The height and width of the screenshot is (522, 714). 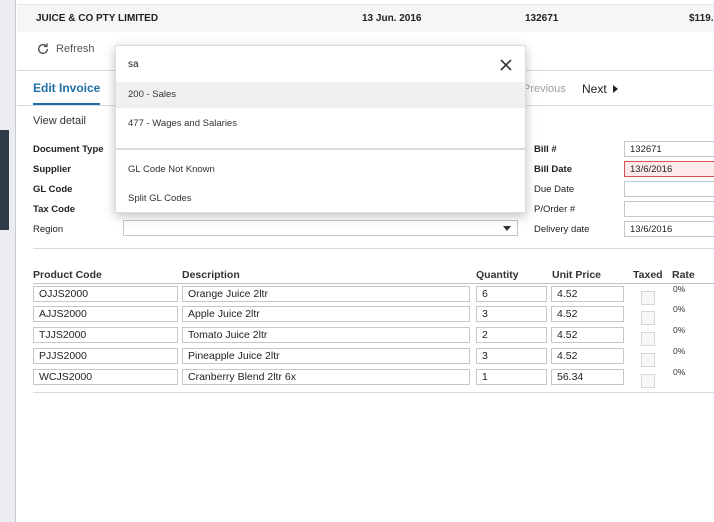 I want to click on header-product-code: Product Code, so click(x=67, y=275).